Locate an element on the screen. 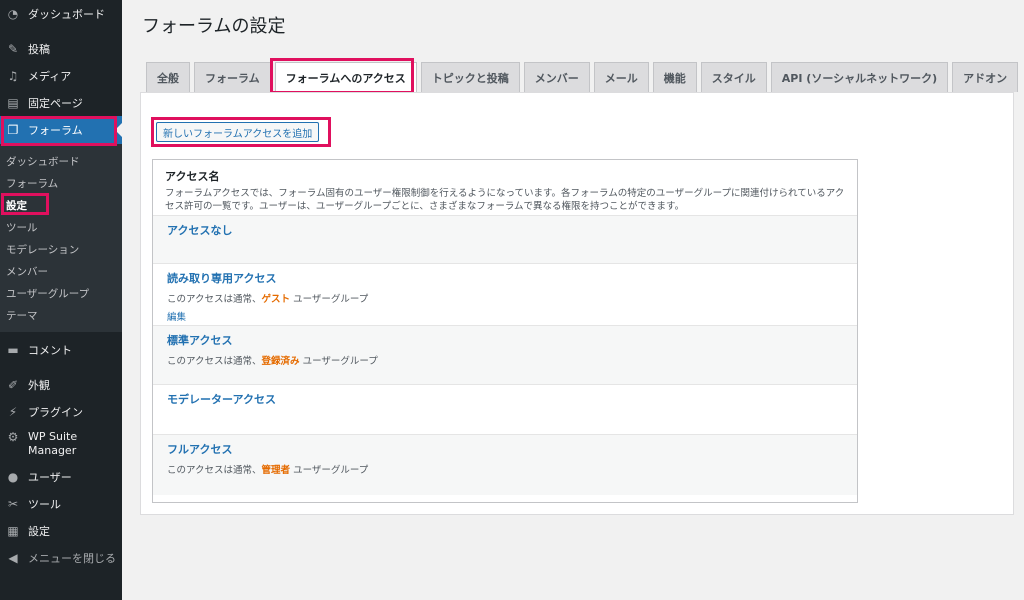  menu-users: ● ユーザー is located at coordinates (61, 476).